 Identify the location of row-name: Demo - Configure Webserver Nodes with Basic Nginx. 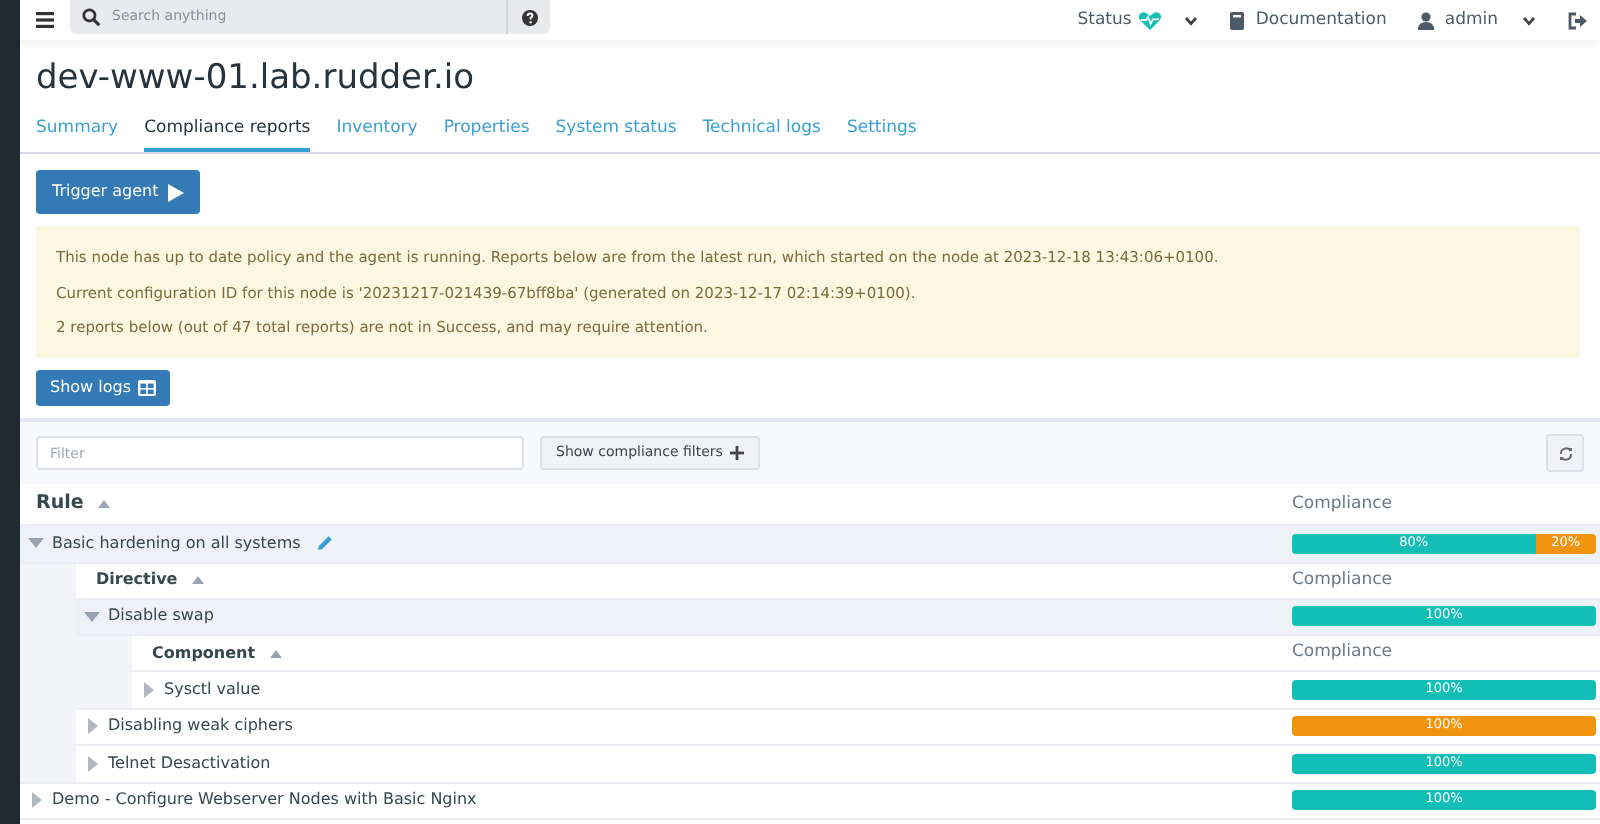
(264, 800).